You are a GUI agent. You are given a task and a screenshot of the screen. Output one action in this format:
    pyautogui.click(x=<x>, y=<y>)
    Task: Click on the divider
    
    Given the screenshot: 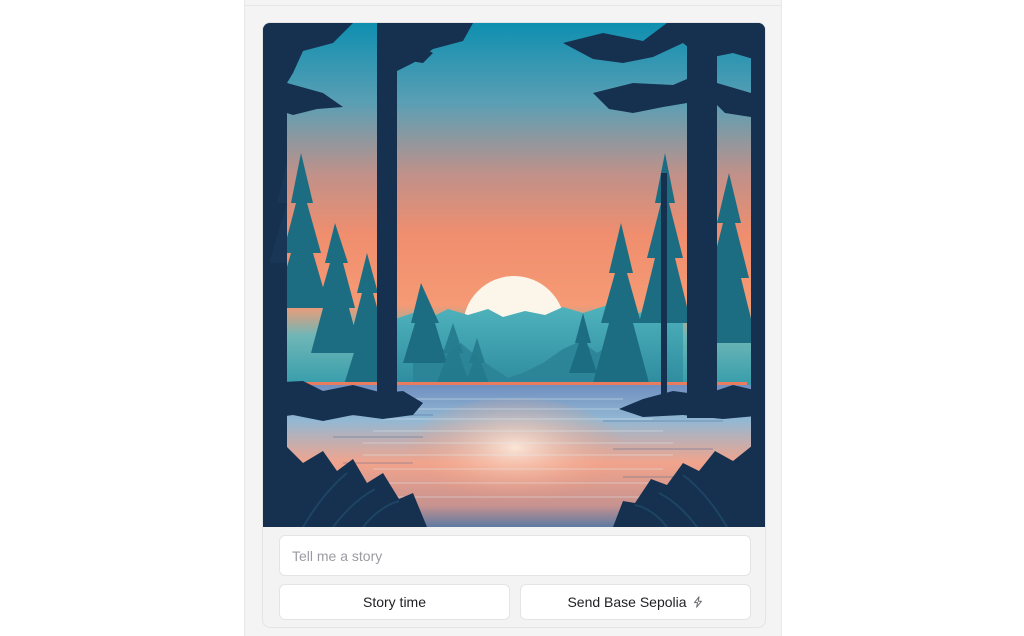 What is the action you would take?
    pyautogui.click(x=513, y=5)
    